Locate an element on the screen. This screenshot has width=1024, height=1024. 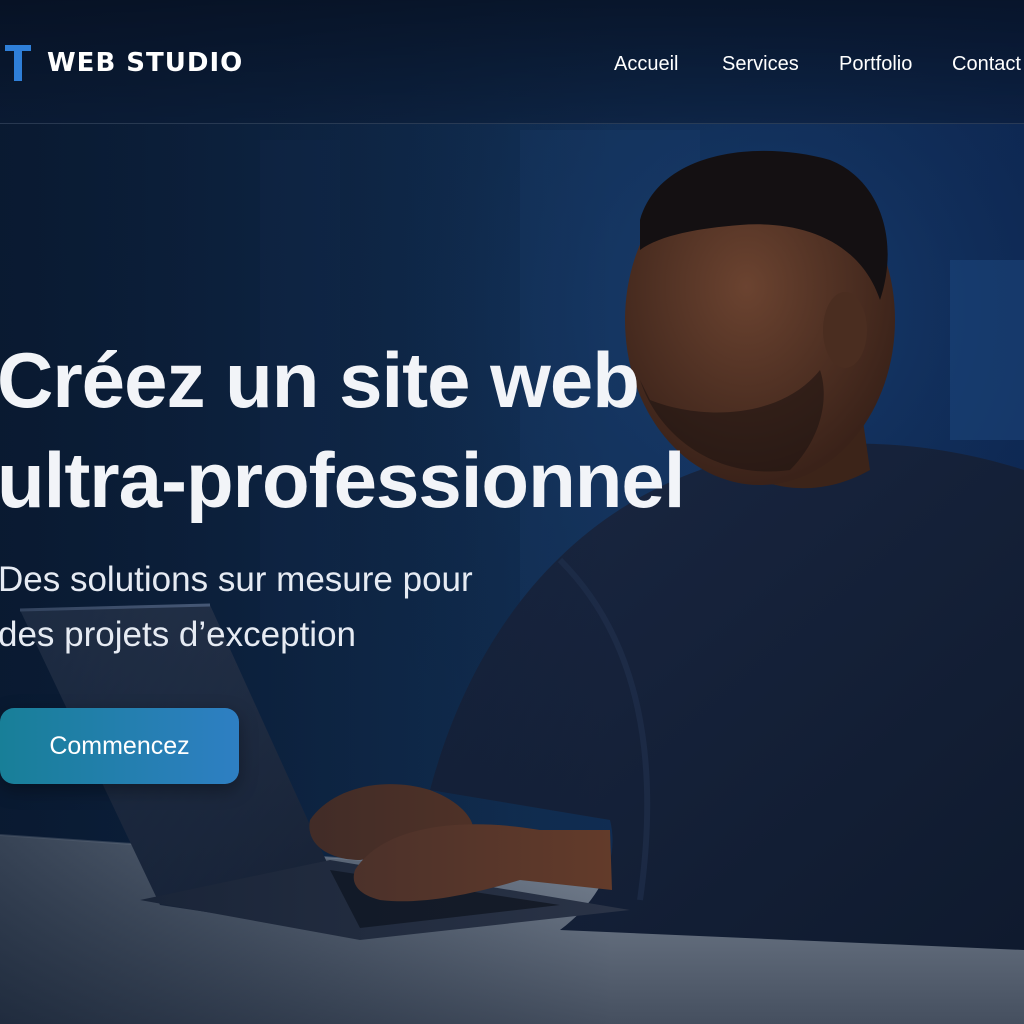
commencez-button: Commencez is located at coordinates (119, 746).